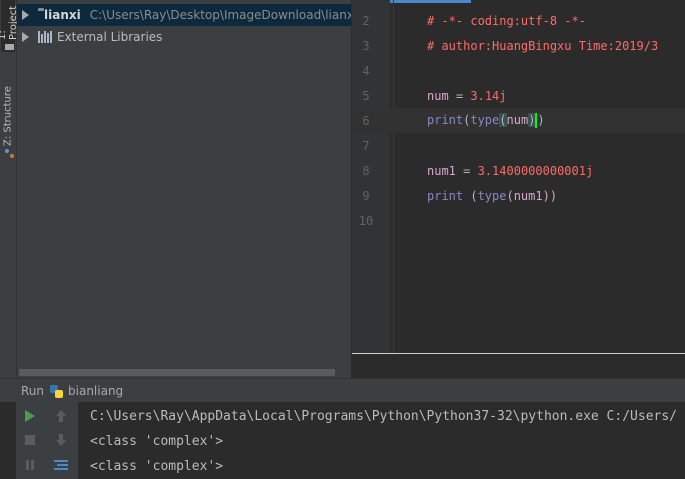  What do you see at coordinates (45, 37) in the screenshot?
I see `library-icon` at bounding box center [45, 37].